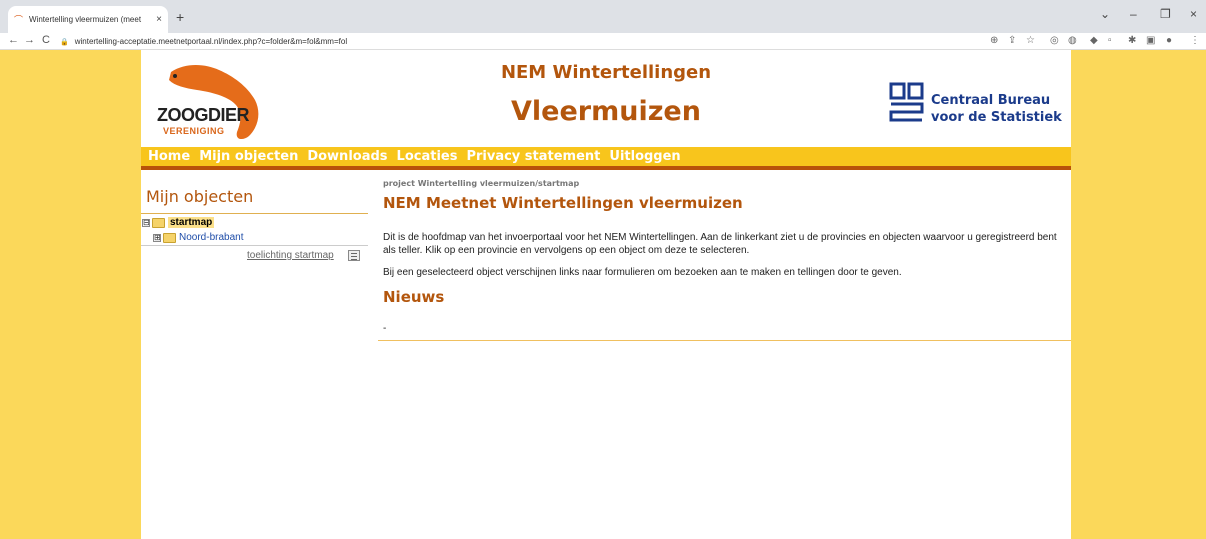 Image resolution: width=1206 pixels, height=539 pixels. What do you see at coordinates (46, 40) in the screenshot?
I see `reload-button: C` at bounding box center [46, 40].